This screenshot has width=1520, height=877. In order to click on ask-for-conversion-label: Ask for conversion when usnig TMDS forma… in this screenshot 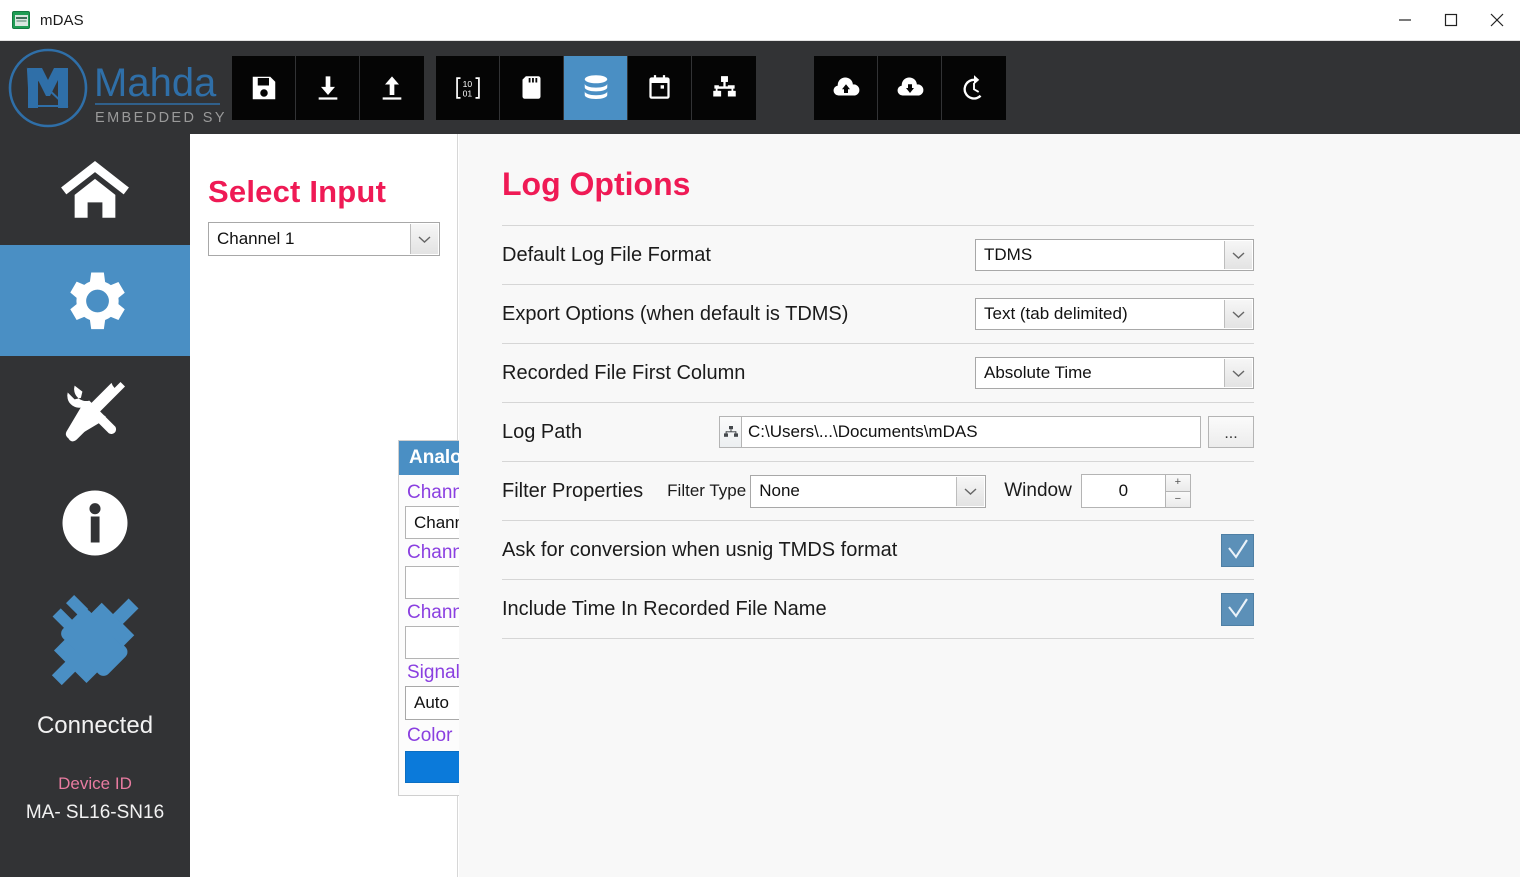, I will do `click(700, 549)`.